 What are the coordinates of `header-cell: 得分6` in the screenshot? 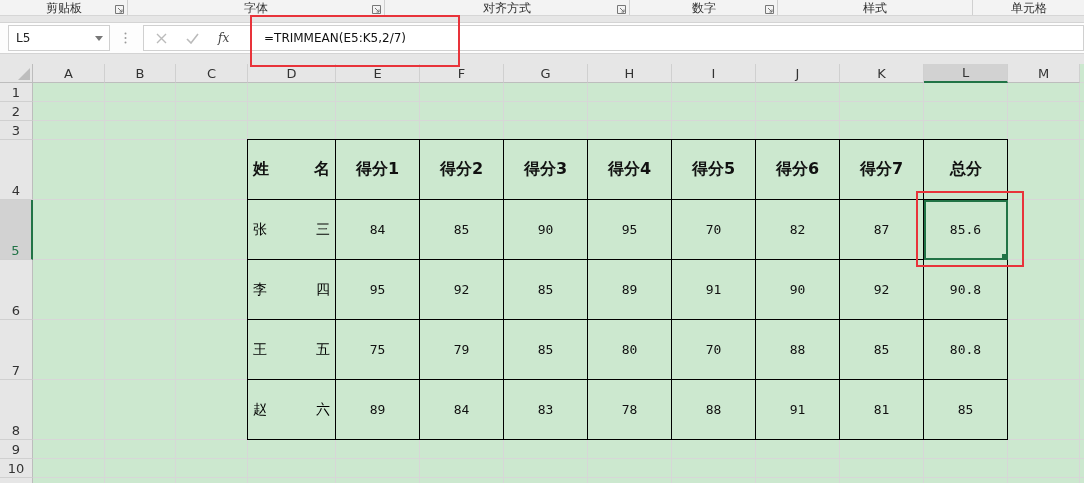 It's located at (798, 169).